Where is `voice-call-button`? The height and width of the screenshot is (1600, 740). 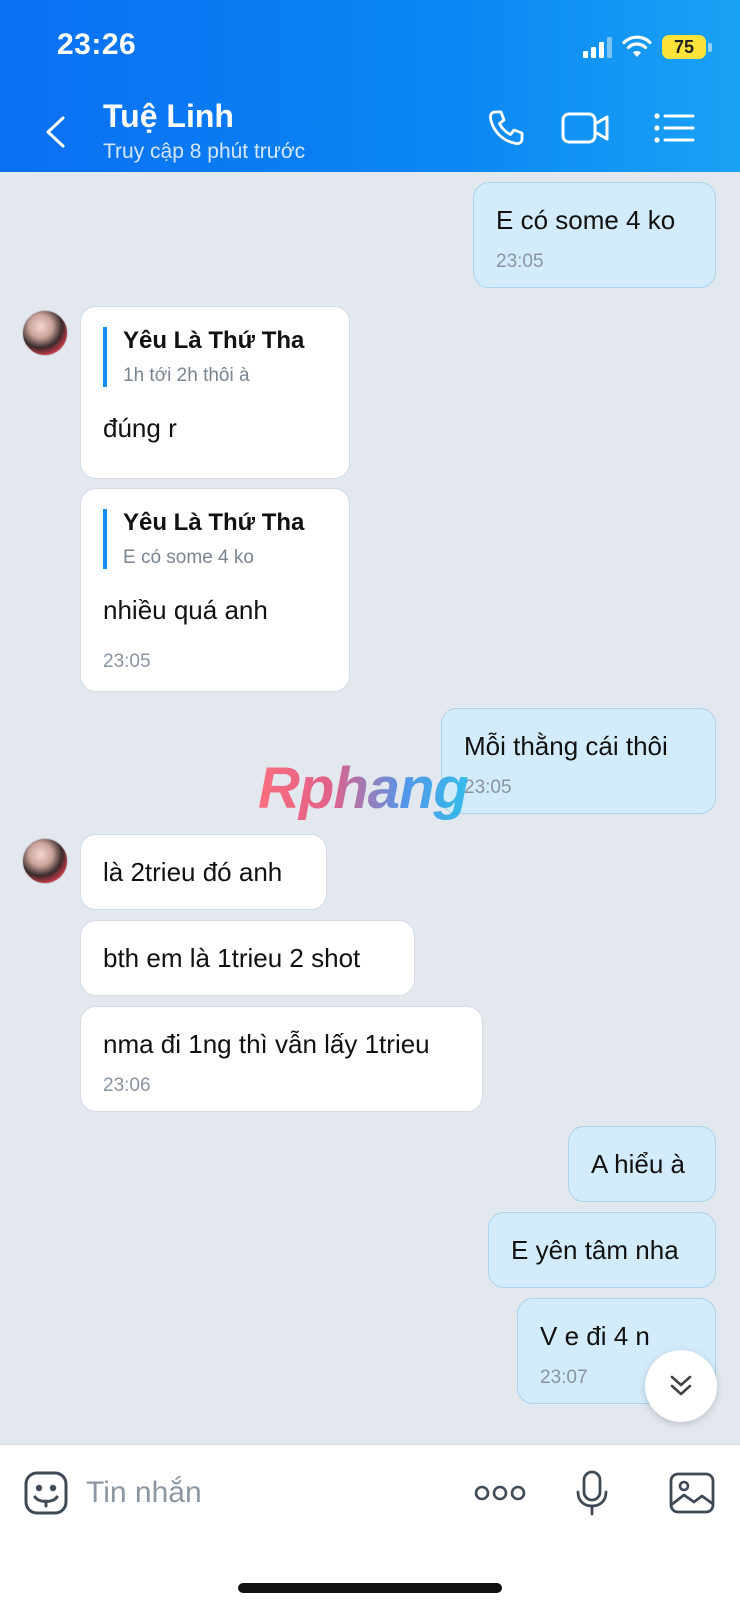 voice-call-button is located at coordinates (506, 128).